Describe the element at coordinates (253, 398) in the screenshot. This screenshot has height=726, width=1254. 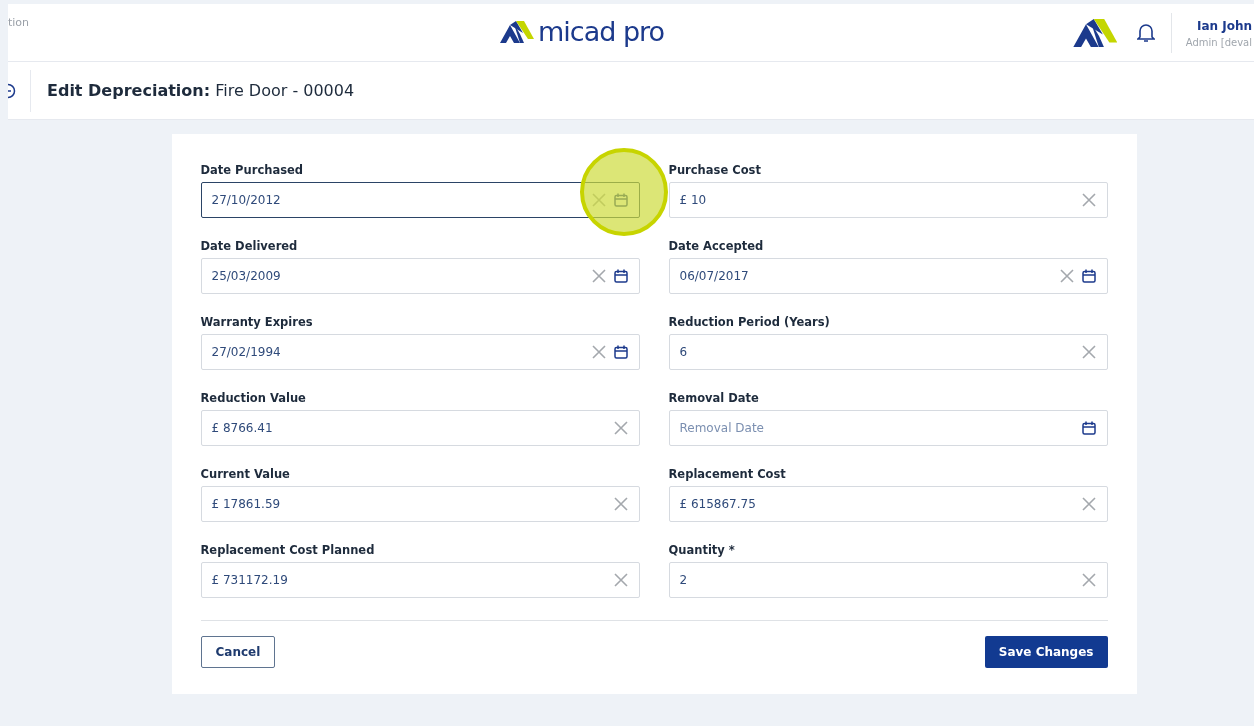
I see `field-label: Reduction Value` at that location.